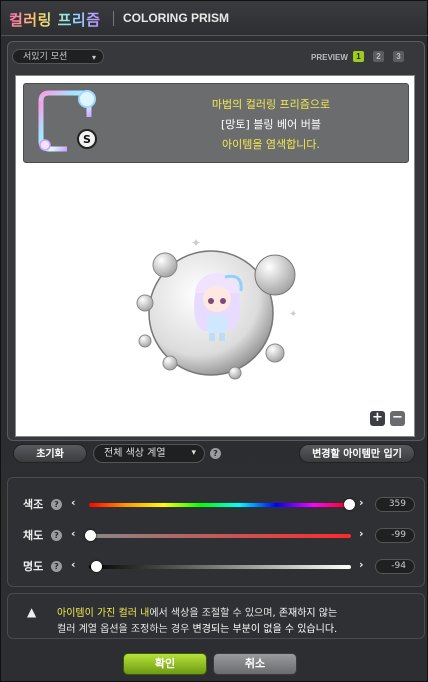 The width and height of the screenshot is (428, 682). Describe the element at coordinates (271, 124) in the screenshot. I see `info-line-item-name: [망토] 블링 베어 버블` at that location.